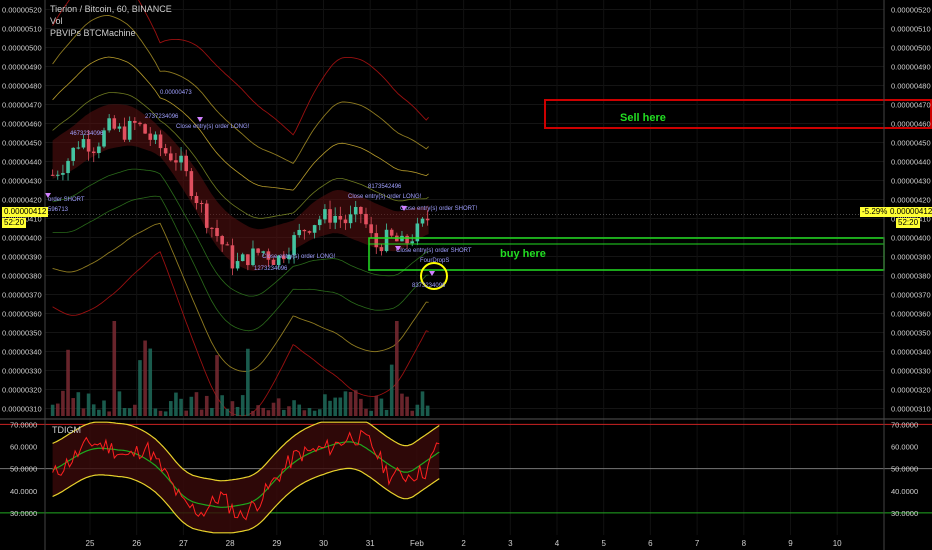 This screenshot has height=550, width=932. I want to click on time-tick-label: Feb, so click(417, 543).